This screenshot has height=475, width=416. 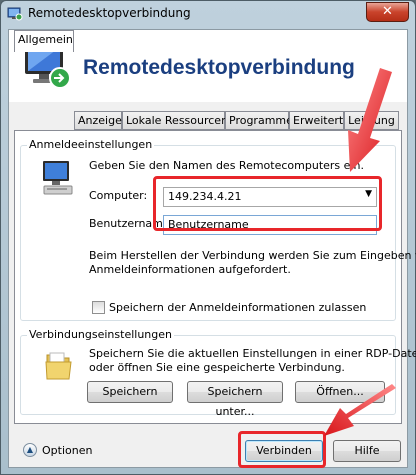 What do you see at coordinates (58, 366) in the screenshot?
I see `folder-icon` at bounding box center [58, 366].